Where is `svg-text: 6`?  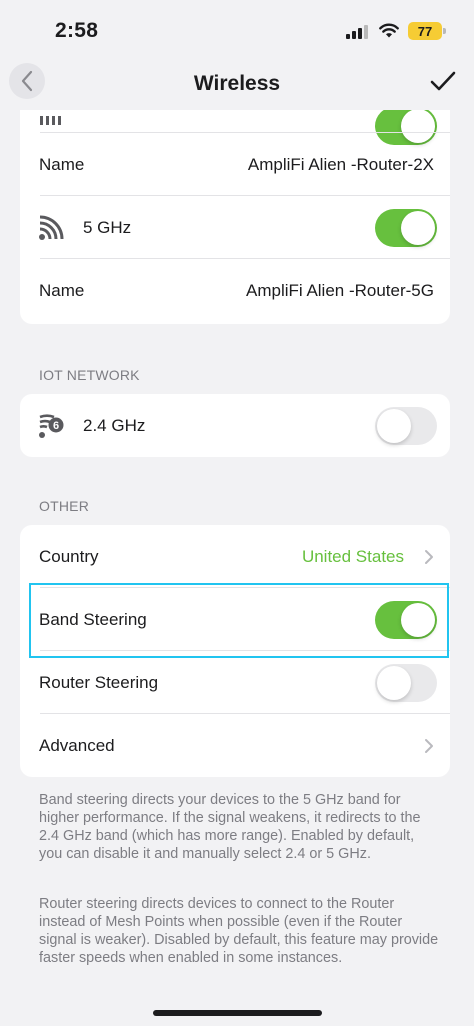
svg-text: 6 is located at coordinates (56, 426).